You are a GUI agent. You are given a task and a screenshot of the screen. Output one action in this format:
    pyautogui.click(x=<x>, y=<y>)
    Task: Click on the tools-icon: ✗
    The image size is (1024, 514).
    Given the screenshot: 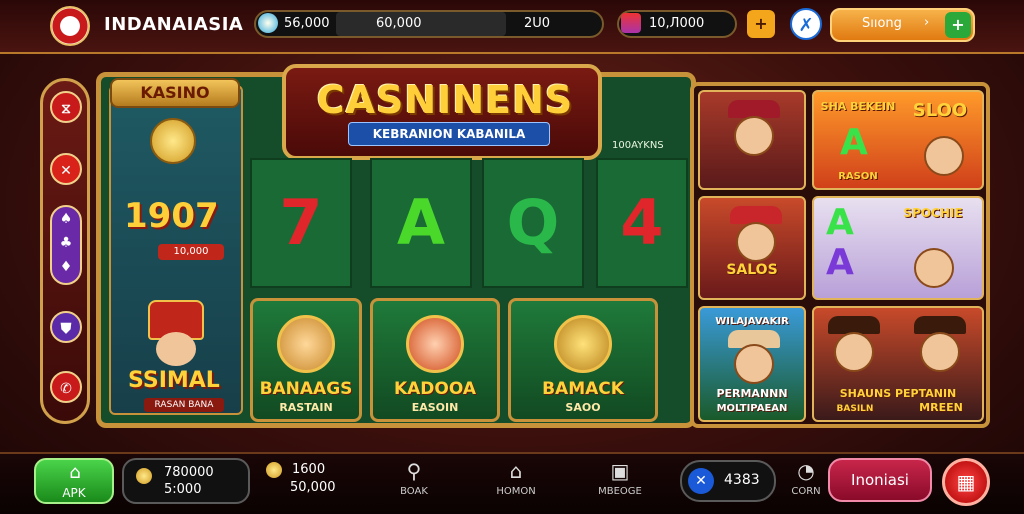 What is the action you would take?
    pyautogui.click(x=806, y=24)
    